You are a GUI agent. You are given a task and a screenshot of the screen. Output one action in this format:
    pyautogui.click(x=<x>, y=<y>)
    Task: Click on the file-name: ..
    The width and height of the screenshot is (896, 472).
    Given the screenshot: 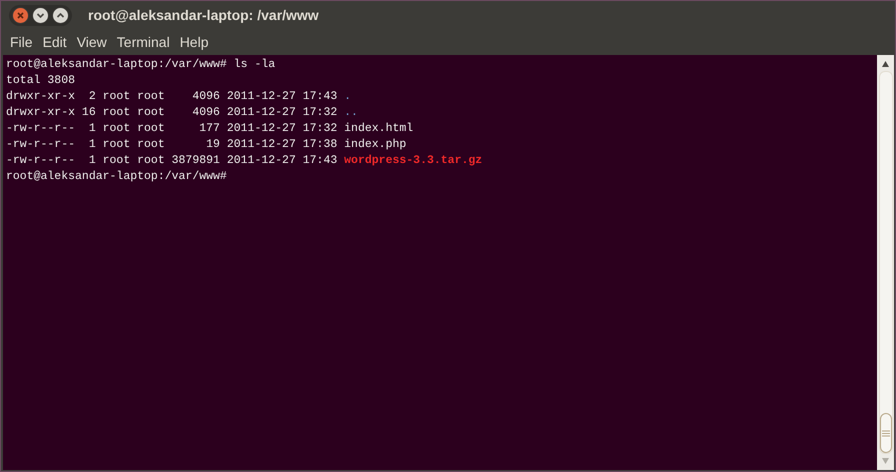 What is the action you would take?
    pyautogui.click(x=351, y=113)
    